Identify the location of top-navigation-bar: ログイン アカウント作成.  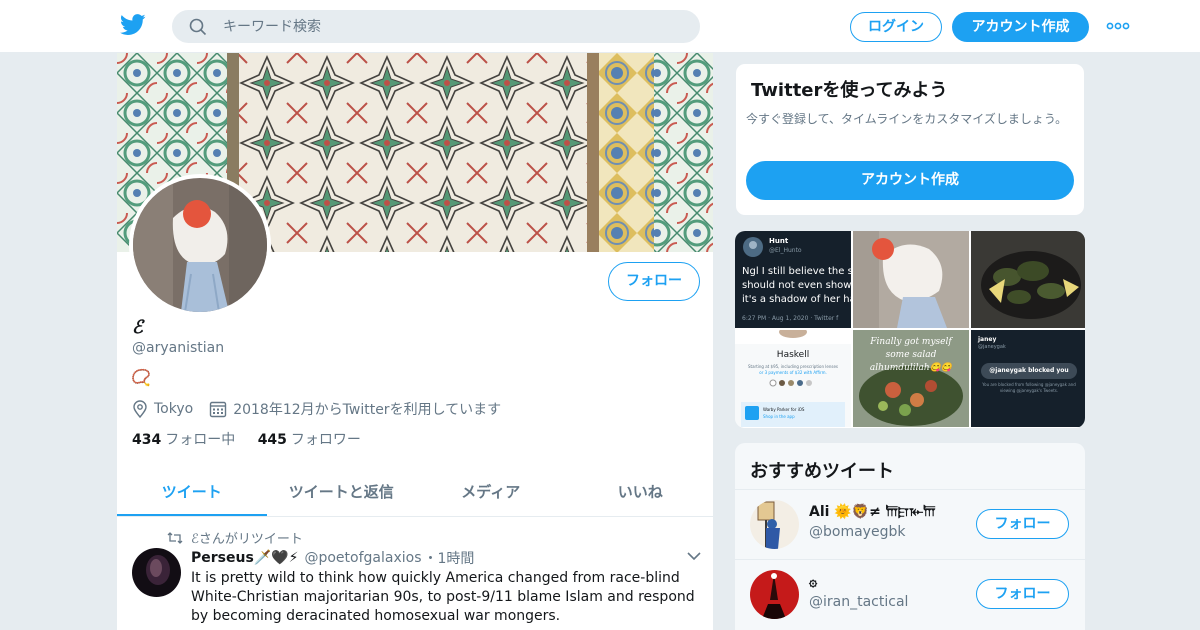
(600, 26).